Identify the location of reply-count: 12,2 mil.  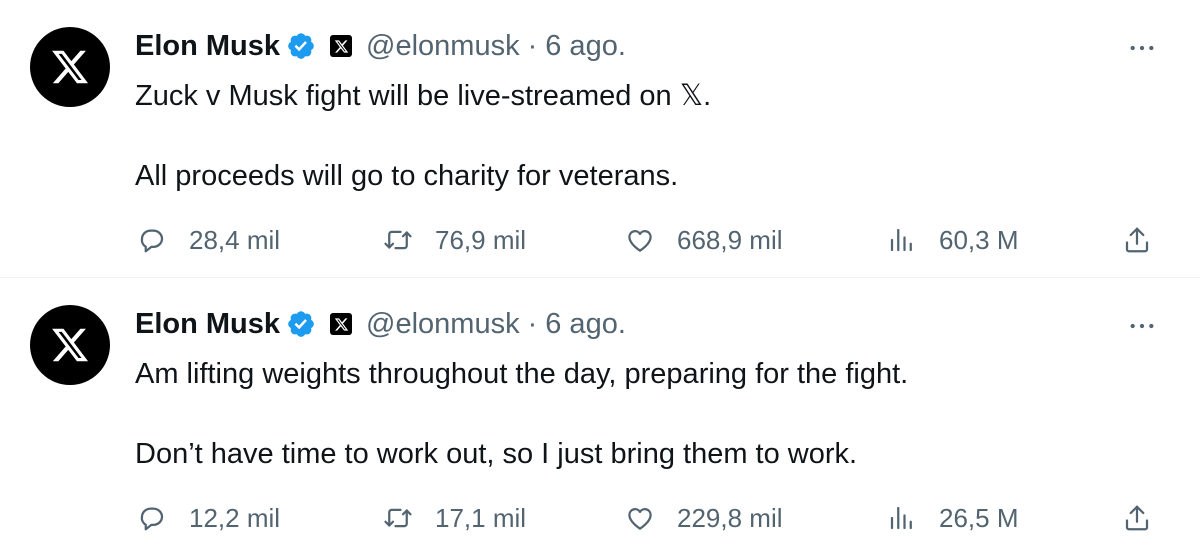
(235, 517).